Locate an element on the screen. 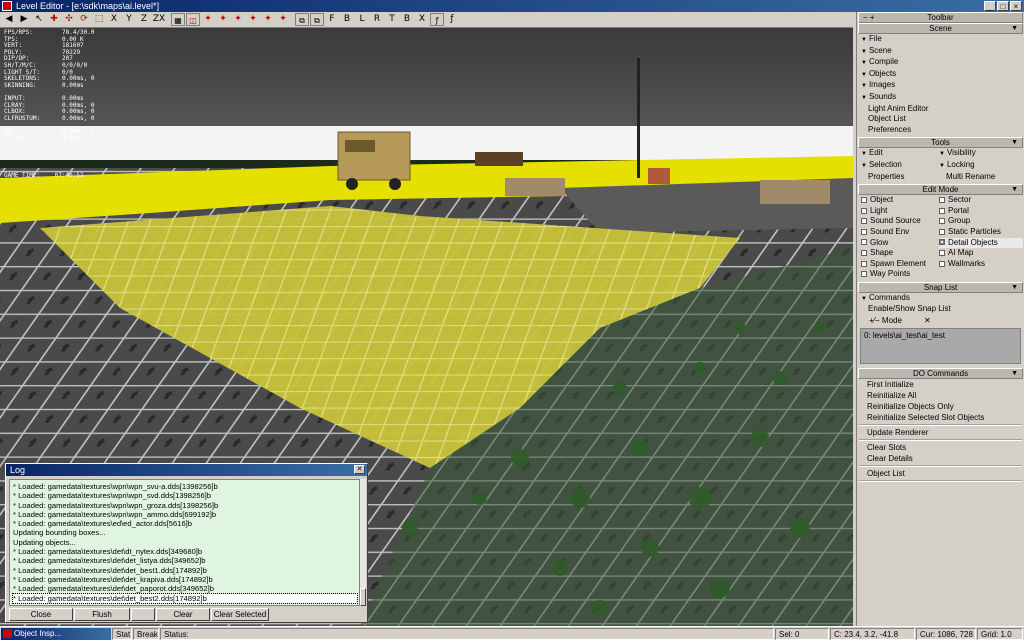  axis-x-button: X is located at coordinates (114, 19).